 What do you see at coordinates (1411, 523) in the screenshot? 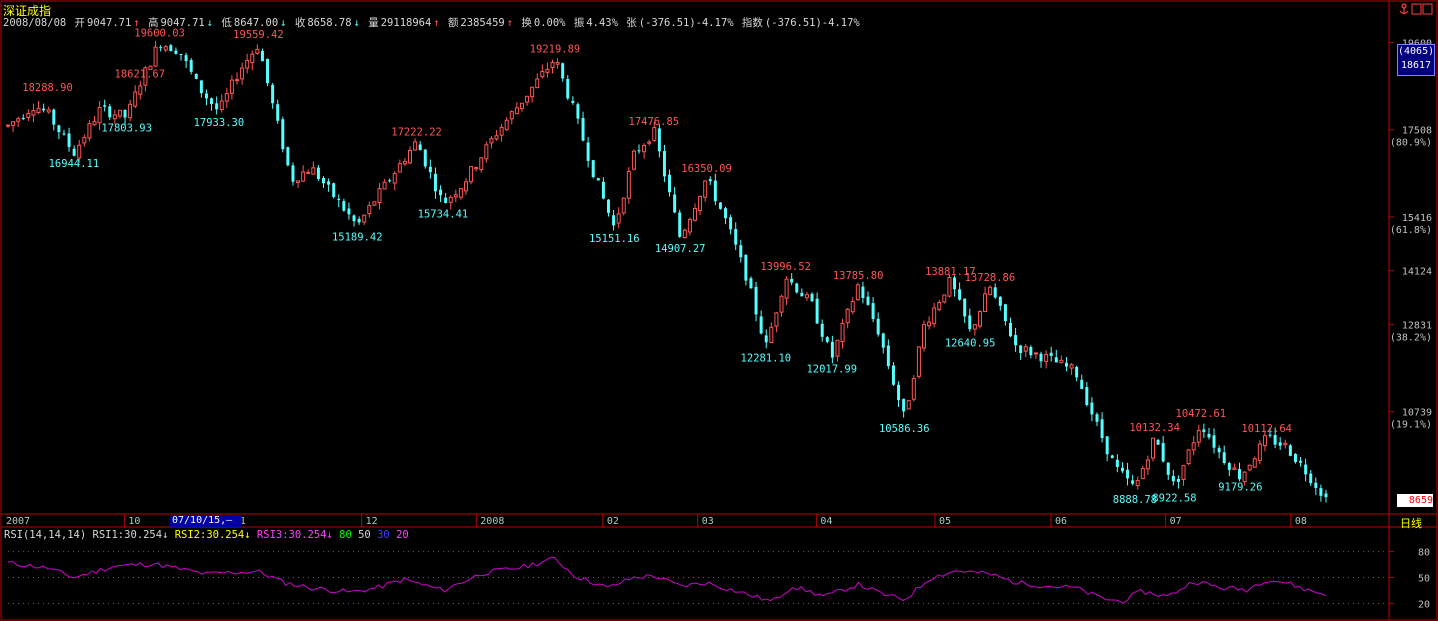
I see `period-selector: 日线` at bounding box center [1411, 523].